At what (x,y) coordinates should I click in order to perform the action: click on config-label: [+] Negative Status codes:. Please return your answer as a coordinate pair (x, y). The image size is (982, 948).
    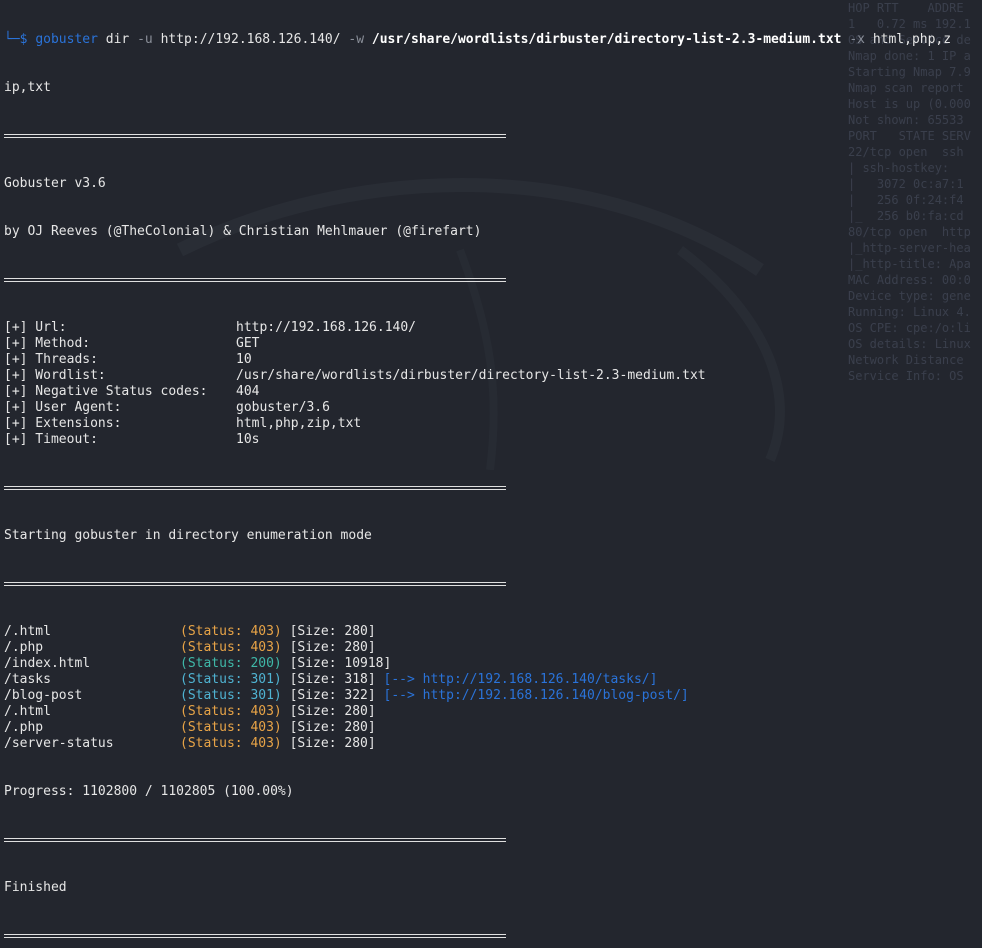
    Looking at the image, I should click on (106, 391).